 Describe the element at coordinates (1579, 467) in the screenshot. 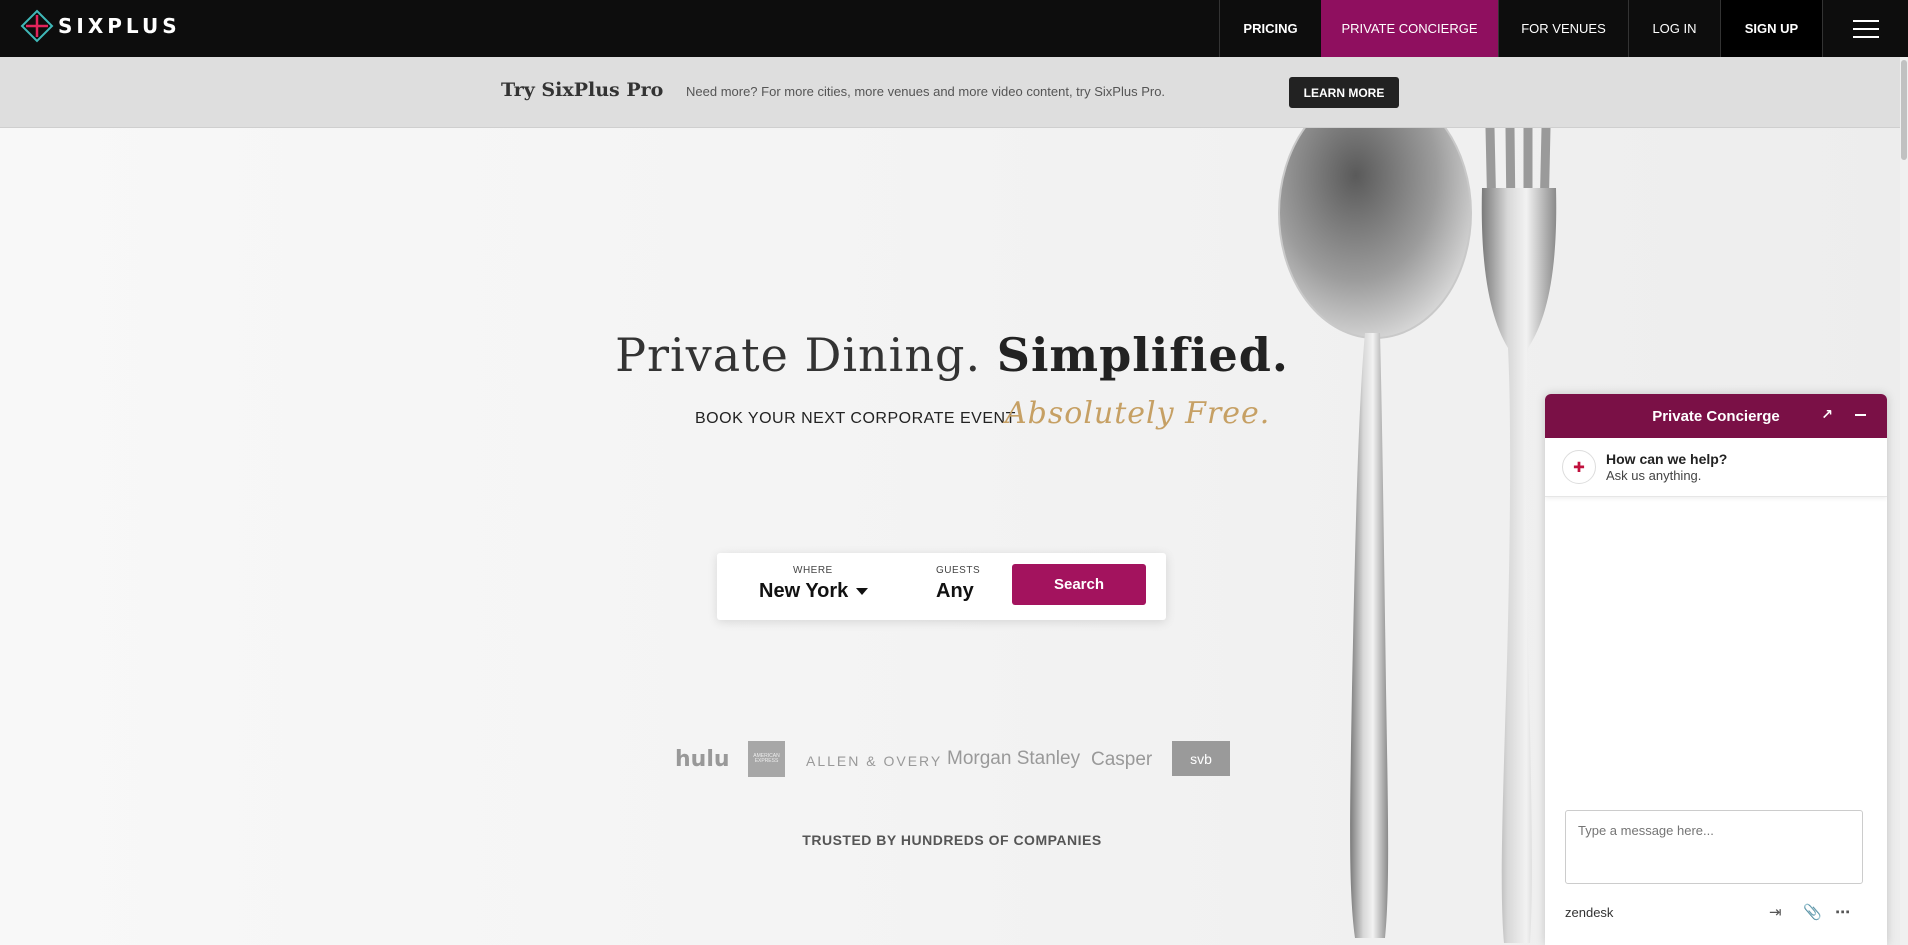

I see `agent-avatar: ✚` at that location.